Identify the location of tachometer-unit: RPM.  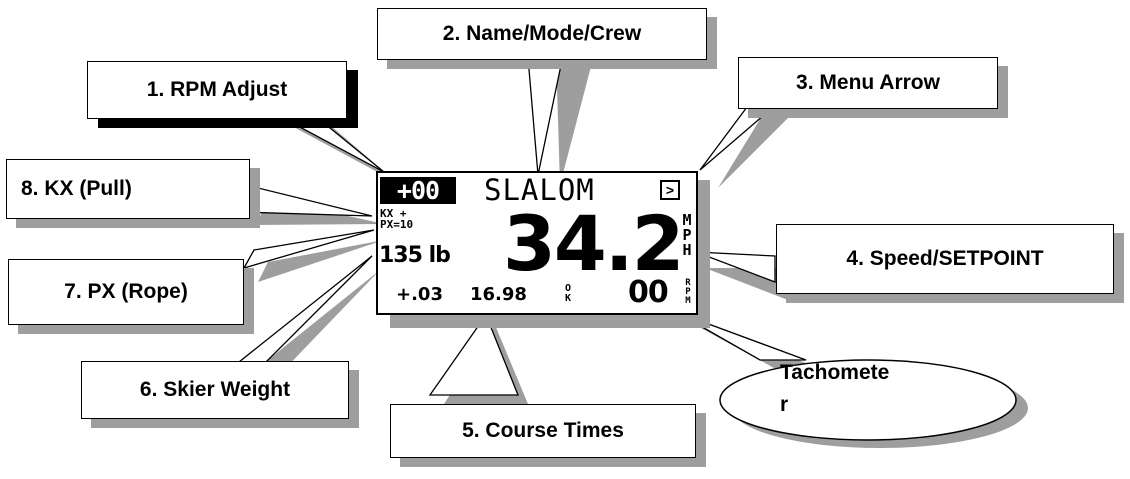
(688, 292).